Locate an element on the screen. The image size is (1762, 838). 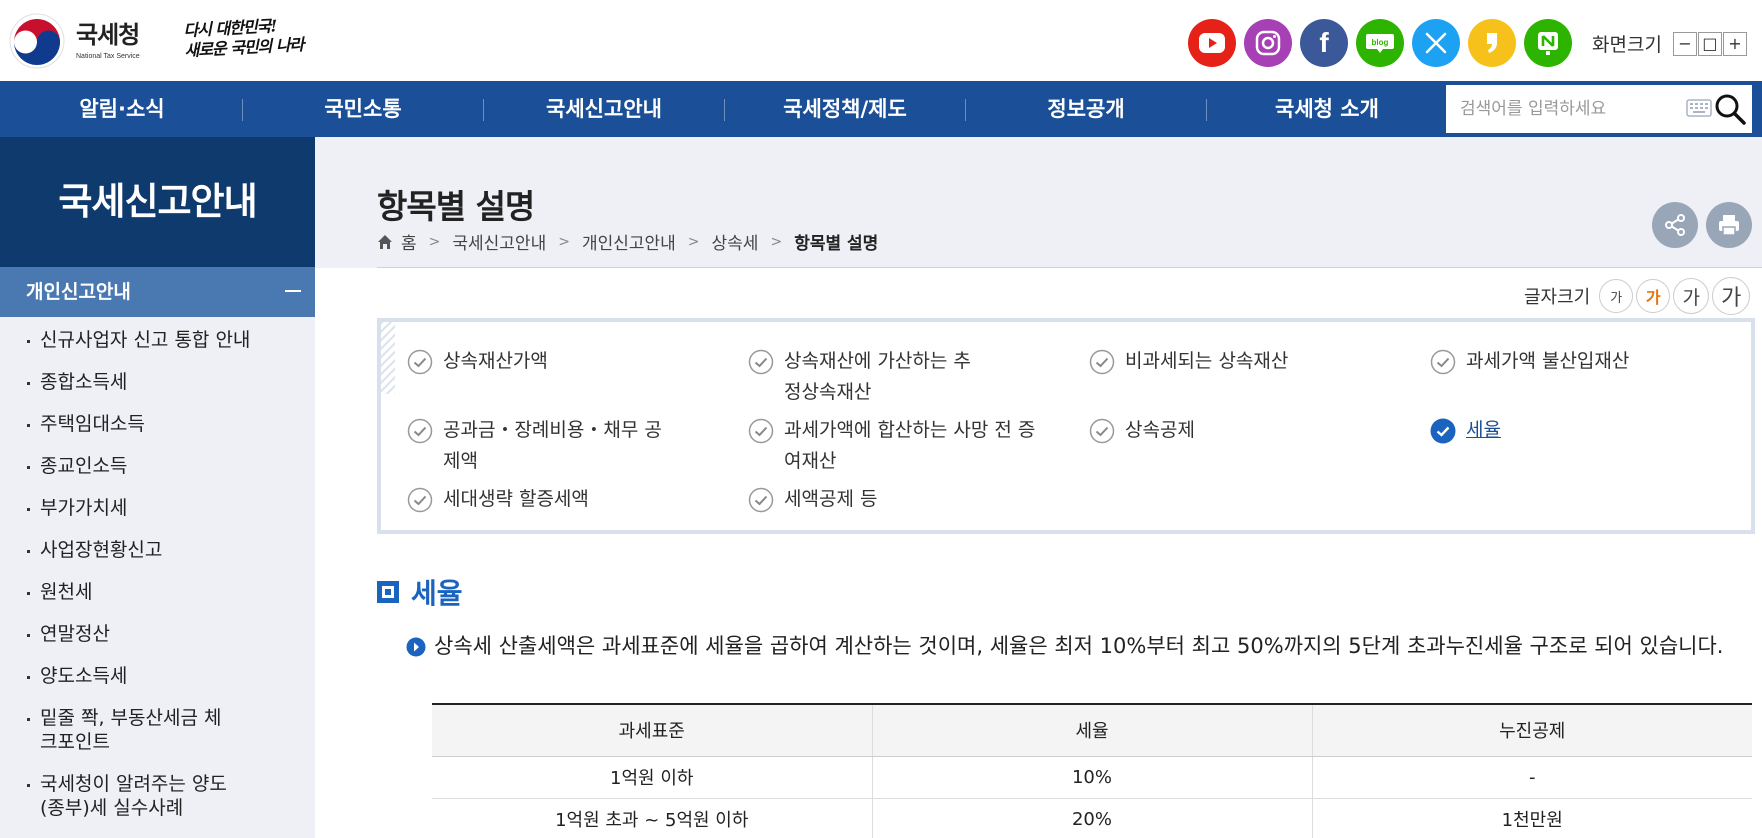
gnb-item-news: 알림·소식 is located at coordinates (122, 109).